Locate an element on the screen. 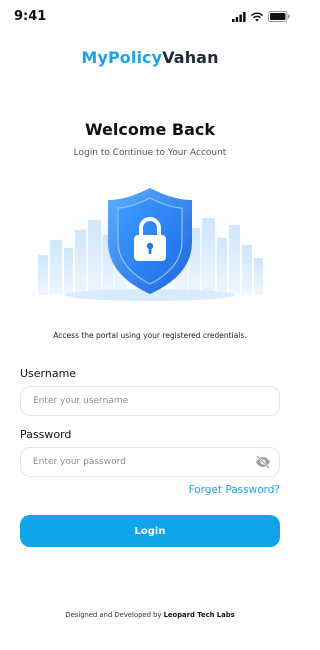 This screenshot has width=320, height=650. brand-logo: MyPolicyVahan is located at coordinates (150, 57).